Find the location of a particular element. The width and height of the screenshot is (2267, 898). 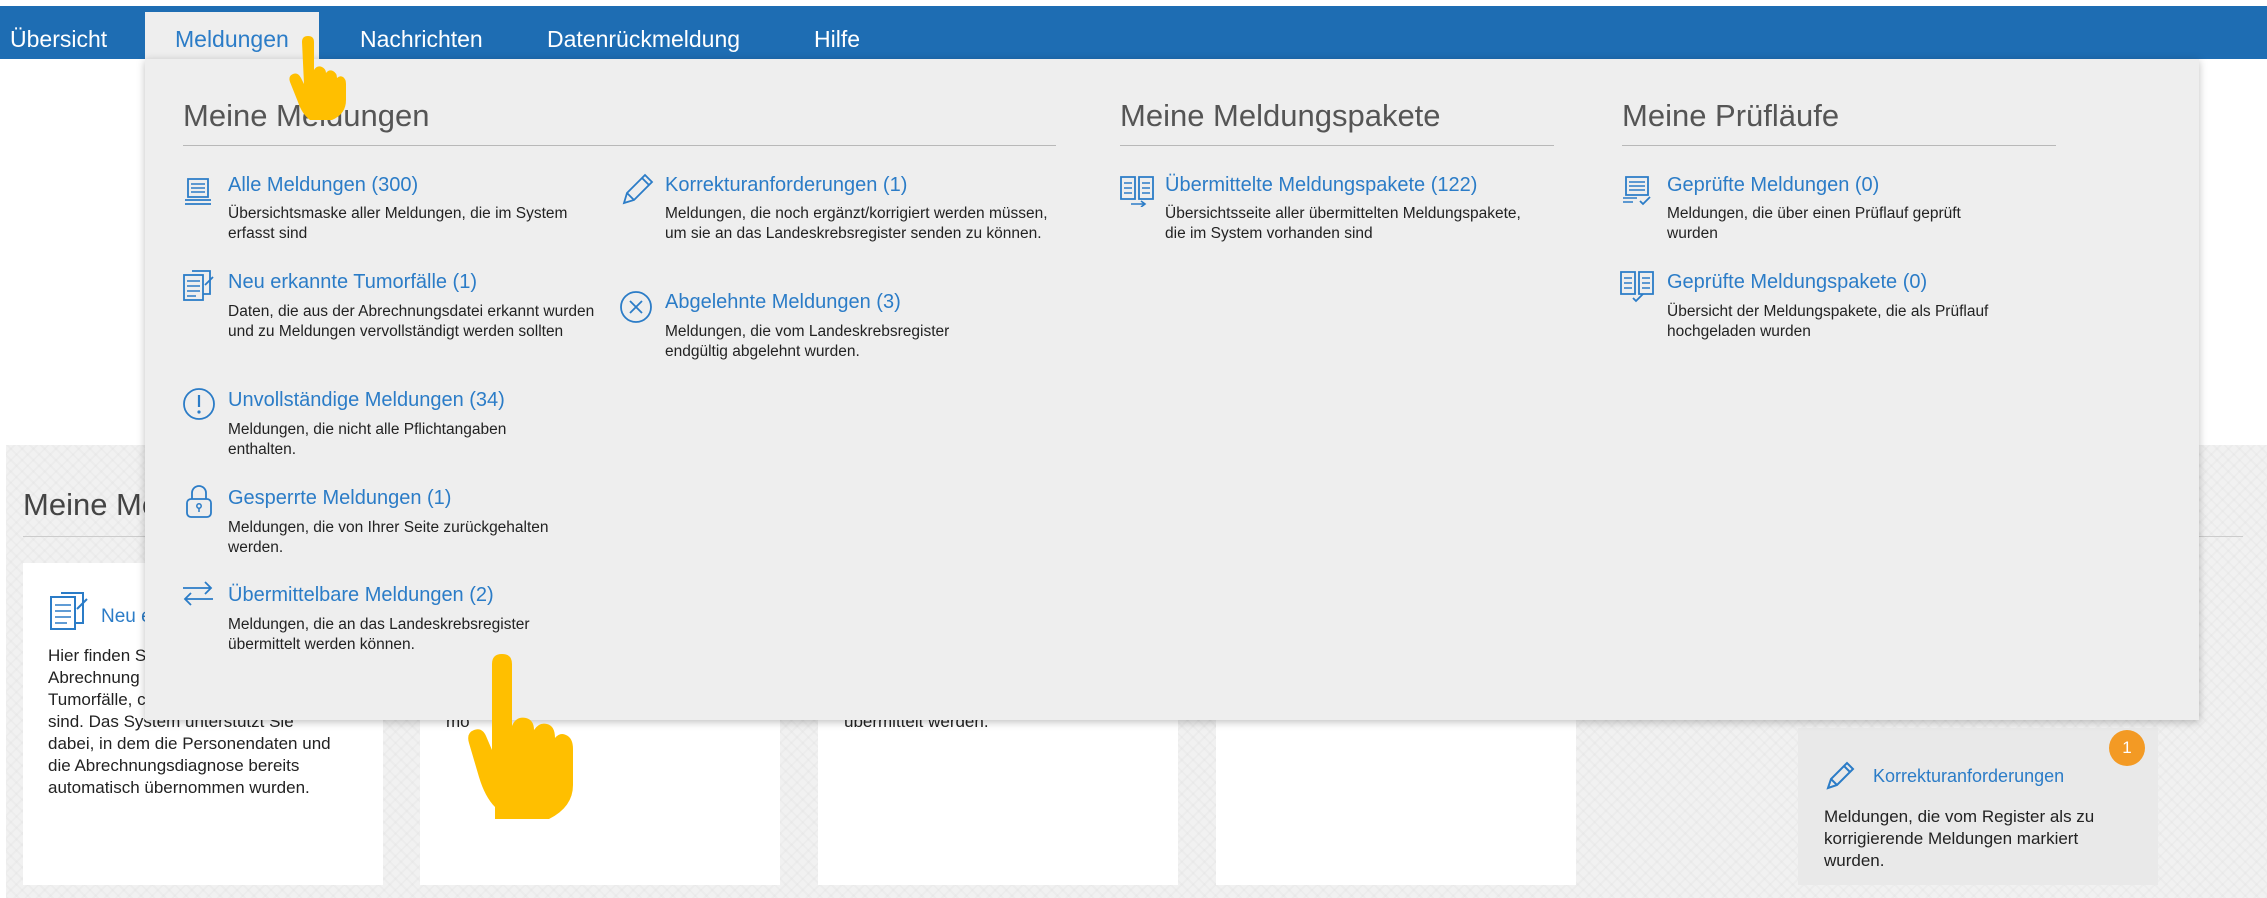

menu-item-korrekturanforderungen: Korrekturanforderungen (1) is located at coordinates (786, 185).